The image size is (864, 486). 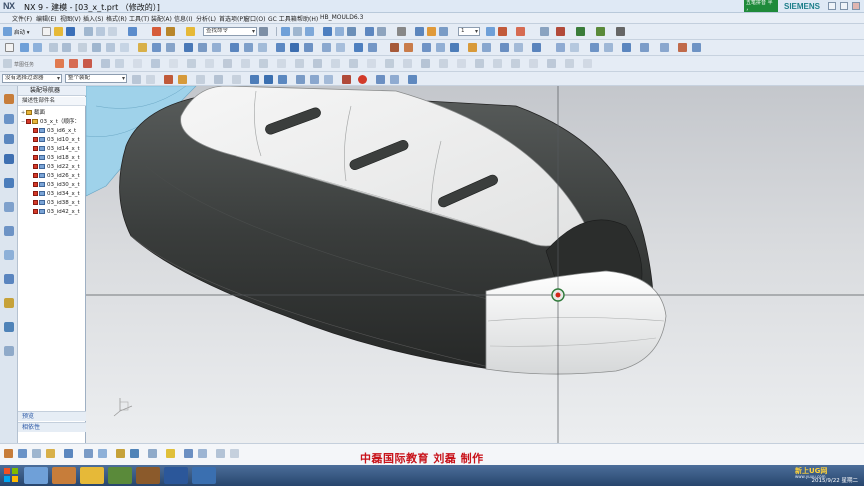 I want to click on layer-number-input: 1, so click(x=469, y=31).